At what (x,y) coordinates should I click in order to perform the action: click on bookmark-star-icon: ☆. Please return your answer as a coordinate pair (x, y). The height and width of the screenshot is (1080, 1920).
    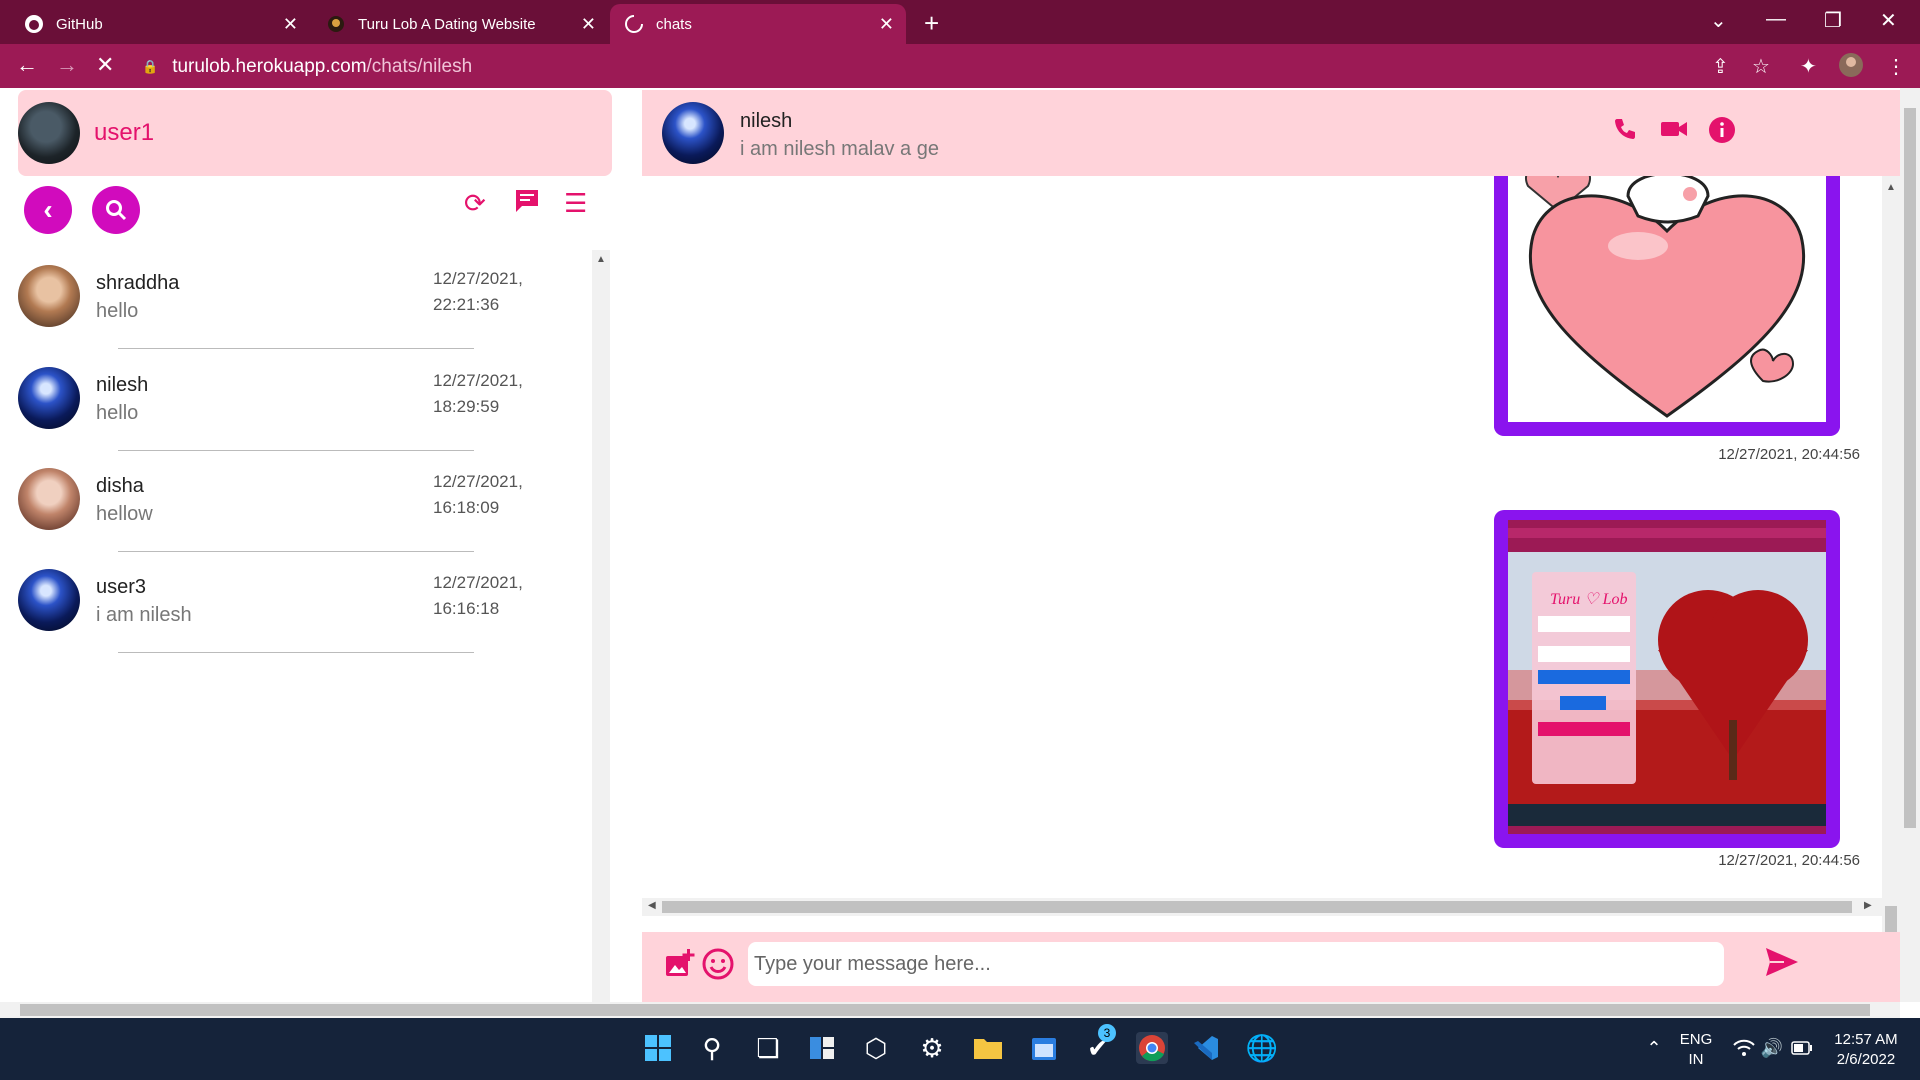
    Looking at the image, I should click on (1761, 66).